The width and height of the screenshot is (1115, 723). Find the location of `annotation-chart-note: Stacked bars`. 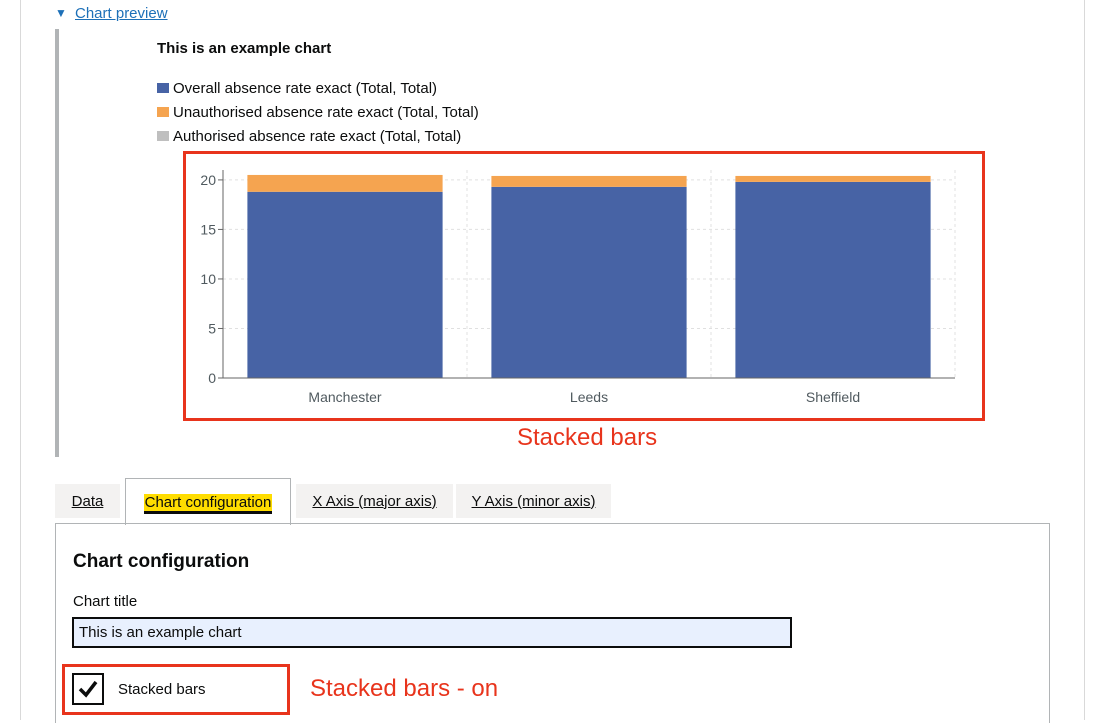

annotation-chart-note: Stacked bars is located at coordinates (587, 437).